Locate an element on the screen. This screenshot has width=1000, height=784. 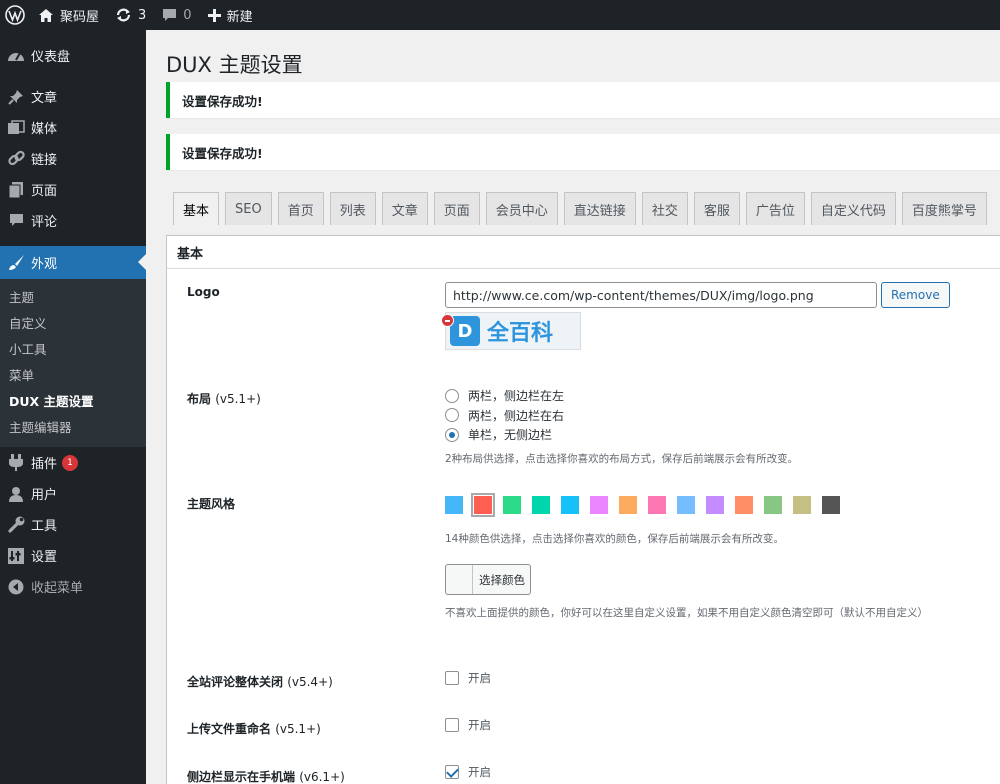
plugin-icon is located at coordinates (16, 463).